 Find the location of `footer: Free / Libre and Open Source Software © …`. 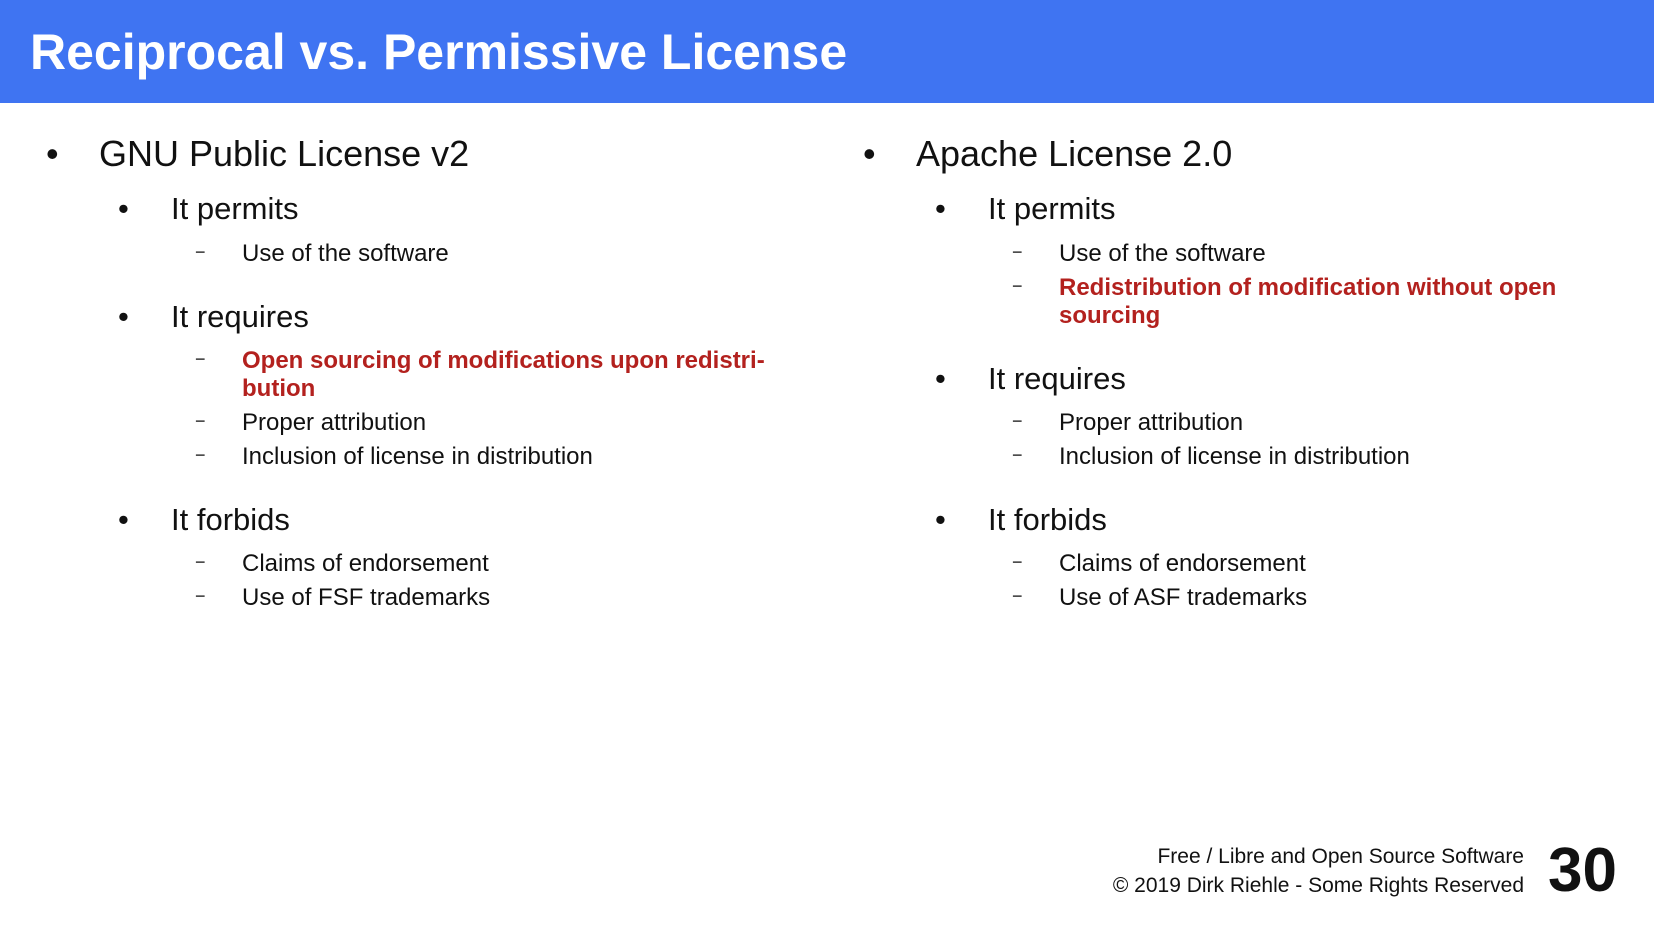

footer: Free / Libre and Open Source Software © … is located at coordinates (1318, 871).